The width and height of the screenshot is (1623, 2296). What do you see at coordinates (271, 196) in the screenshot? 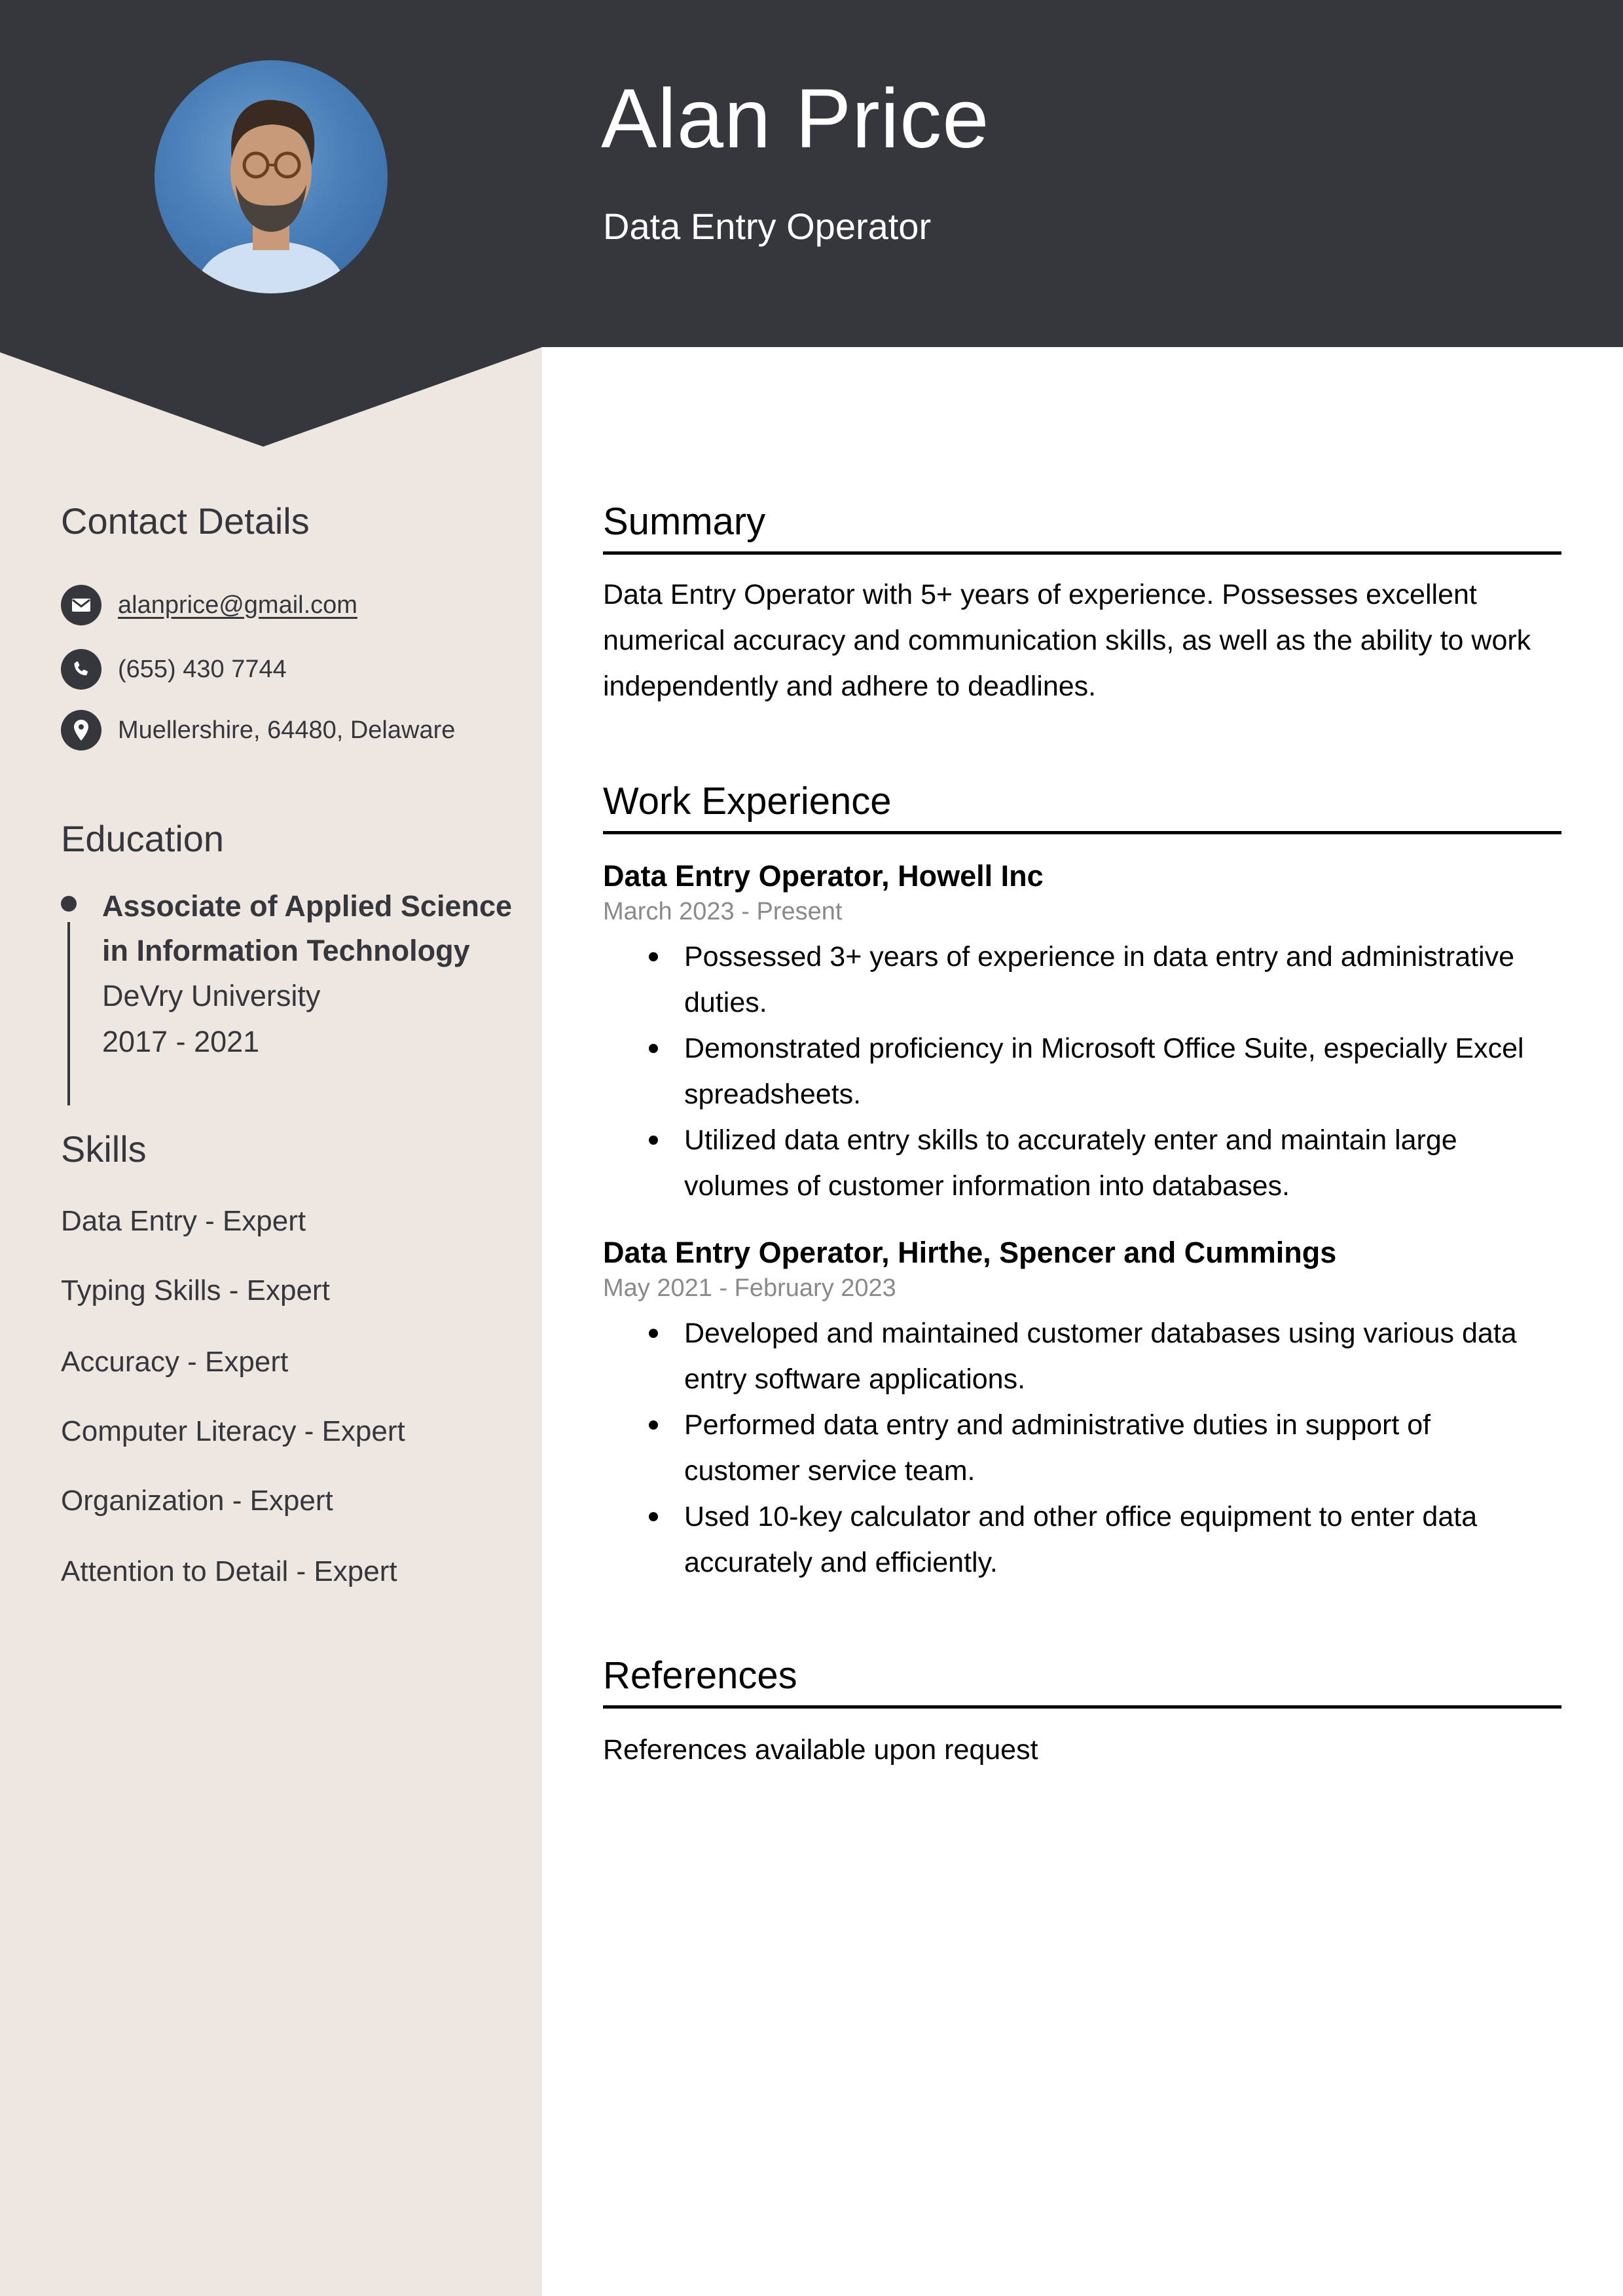
I see `person-silhouette-icon` at bounding box center [271, 196].